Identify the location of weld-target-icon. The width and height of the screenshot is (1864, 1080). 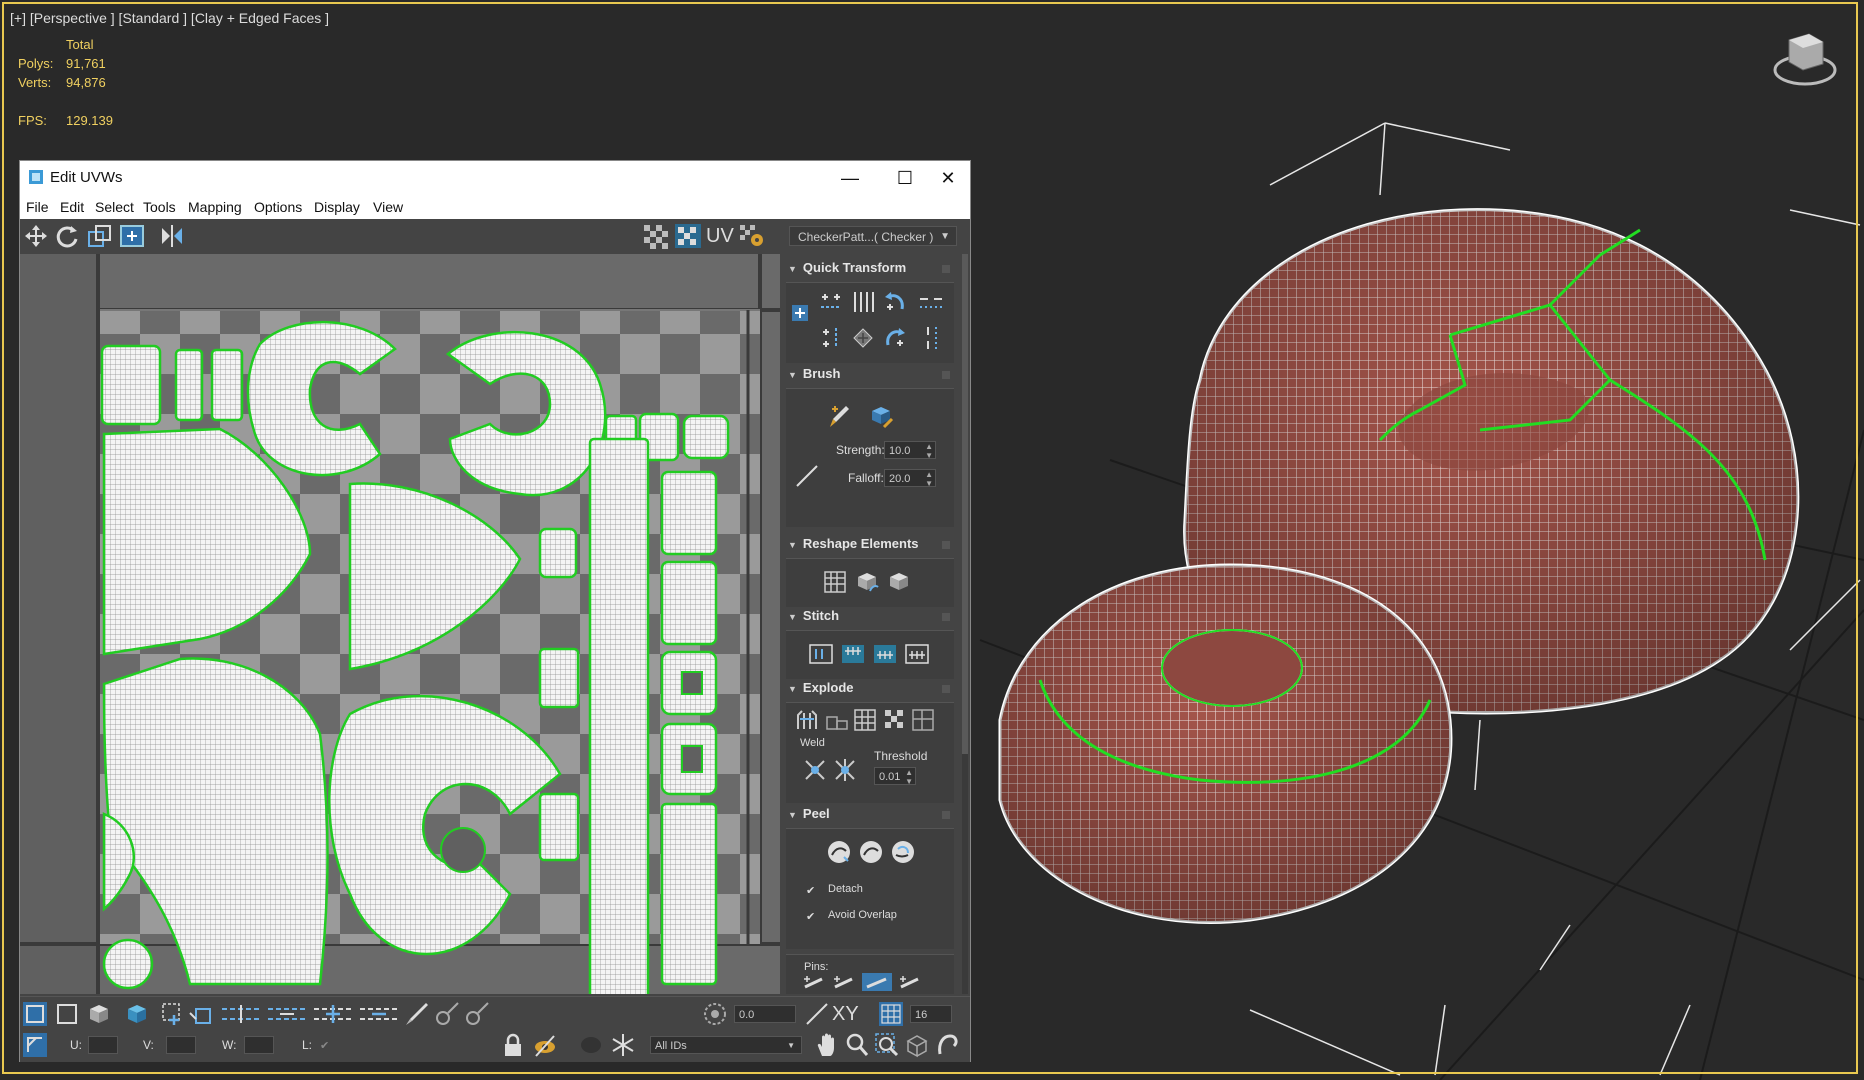
(845, 770).